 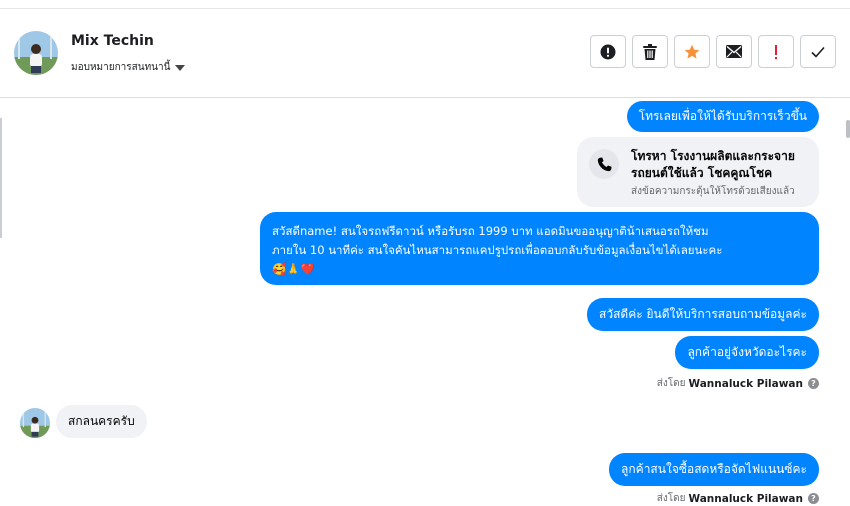 I want to click on star-icon, so click(x=692, y=51).